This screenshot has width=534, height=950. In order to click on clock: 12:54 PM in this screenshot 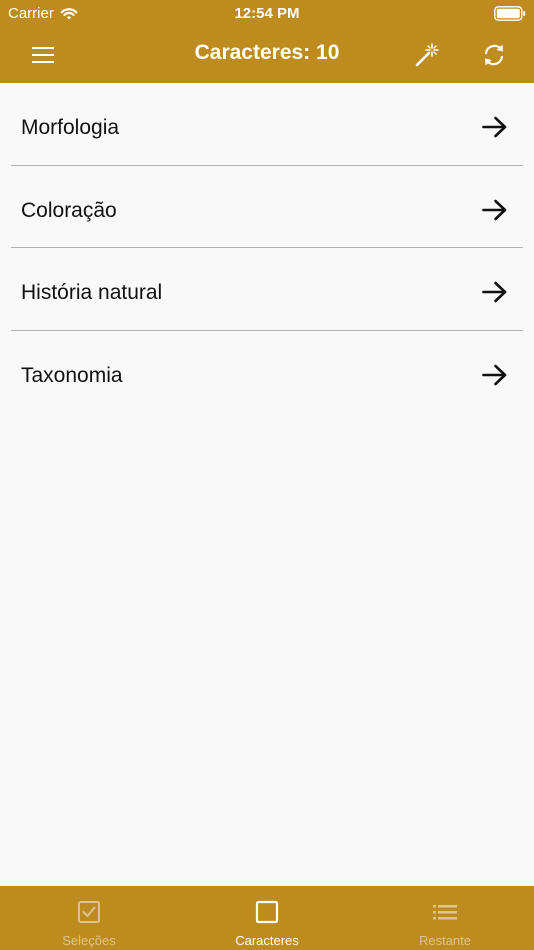, I will do `click(267, 13)`.